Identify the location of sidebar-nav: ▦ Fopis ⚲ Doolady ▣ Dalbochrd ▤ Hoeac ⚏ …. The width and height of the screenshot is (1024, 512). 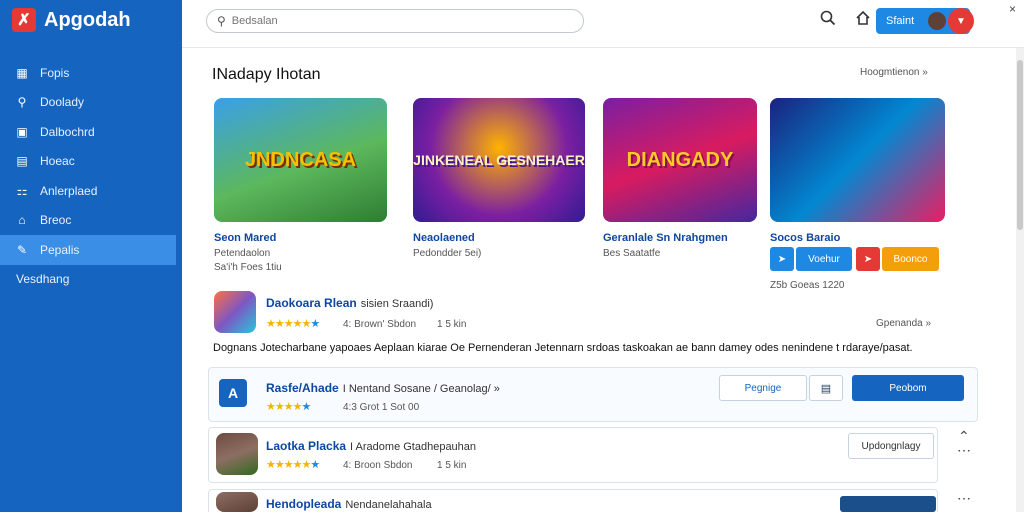
(91, 176).